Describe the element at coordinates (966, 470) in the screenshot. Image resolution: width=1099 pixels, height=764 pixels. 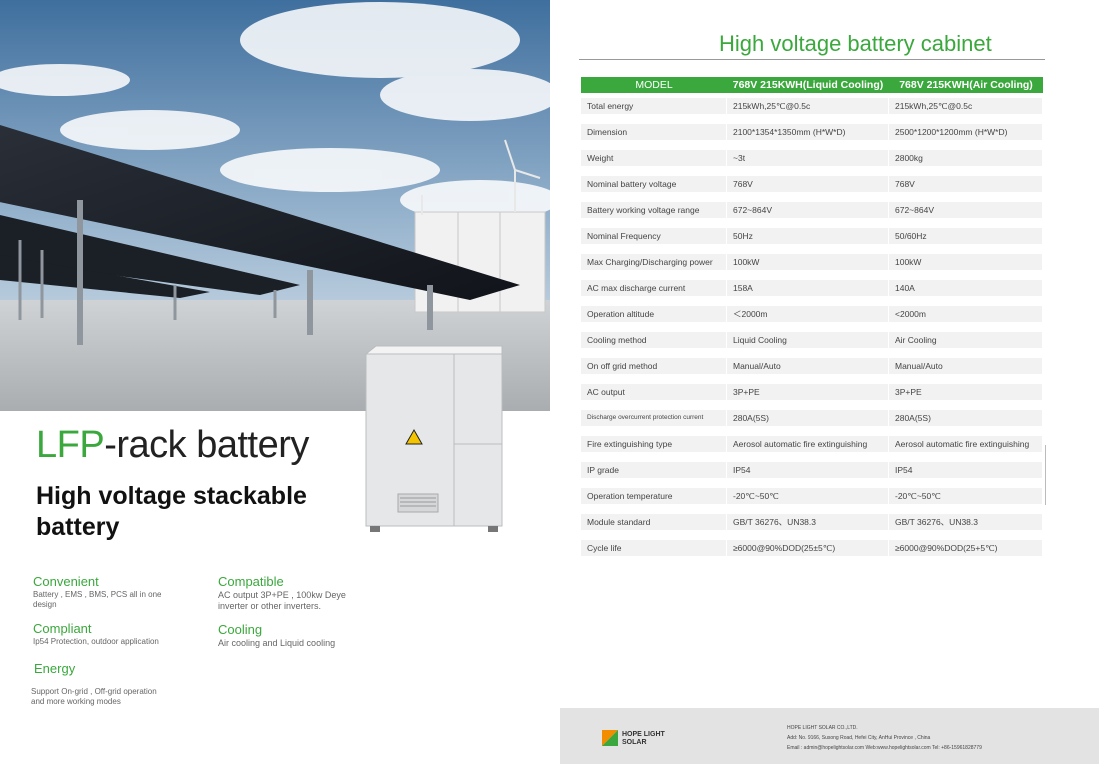
I see `row-value-air: IP54` at that location.